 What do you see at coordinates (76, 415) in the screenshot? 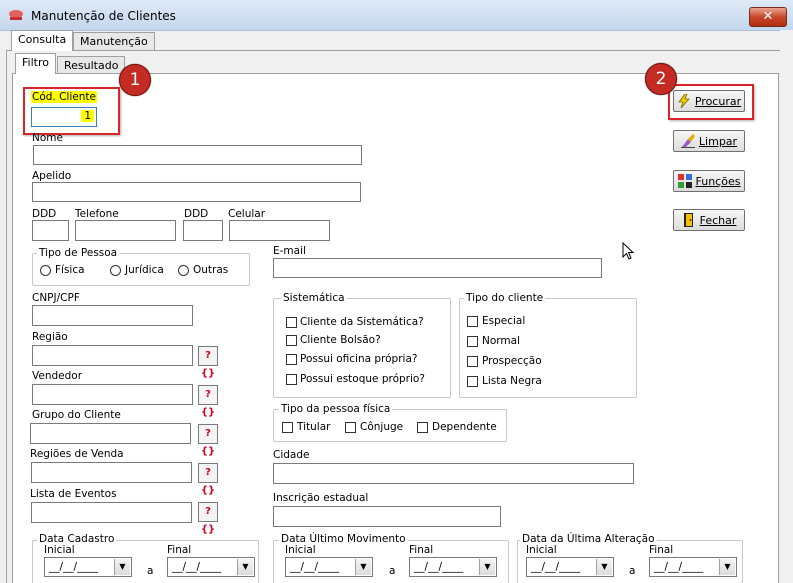
I see `grupo-label: Grupo do Cliente` at bounding box center [76, 415].